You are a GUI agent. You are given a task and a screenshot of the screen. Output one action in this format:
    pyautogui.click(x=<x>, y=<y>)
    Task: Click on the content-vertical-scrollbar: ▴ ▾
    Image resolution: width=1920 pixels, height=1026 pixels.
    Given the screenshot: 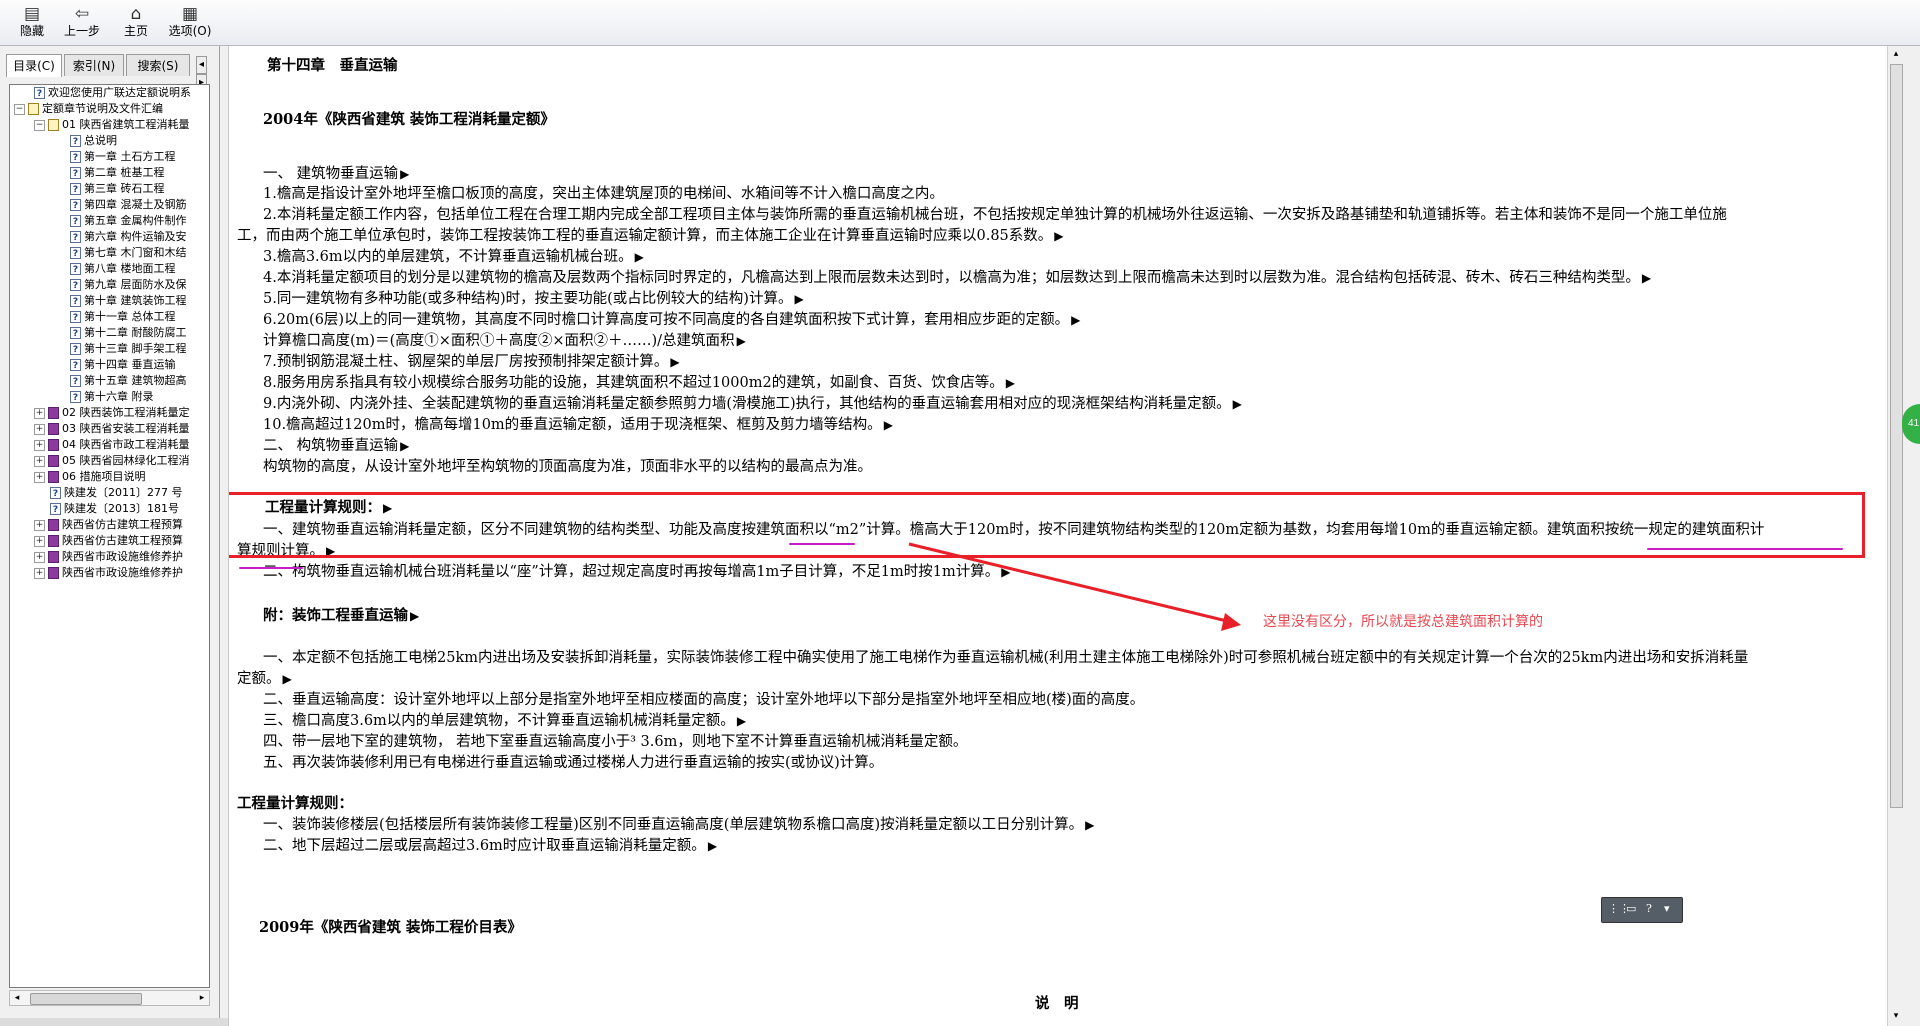 What is the action you would take?
    pyautogui.click(x=1895, y=536)
    